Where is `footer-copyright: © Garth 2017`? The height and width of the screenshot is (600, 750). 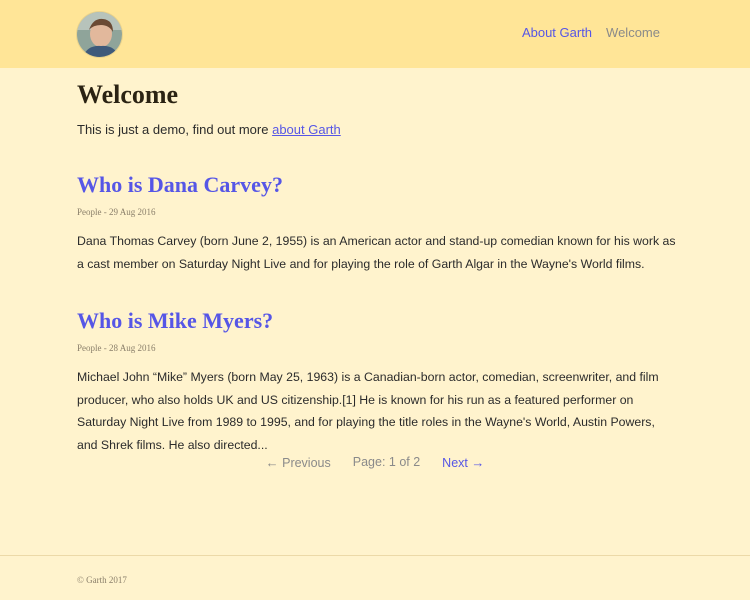
footer-copyright: © Garth 2017 is located at coordinates (102, 580).